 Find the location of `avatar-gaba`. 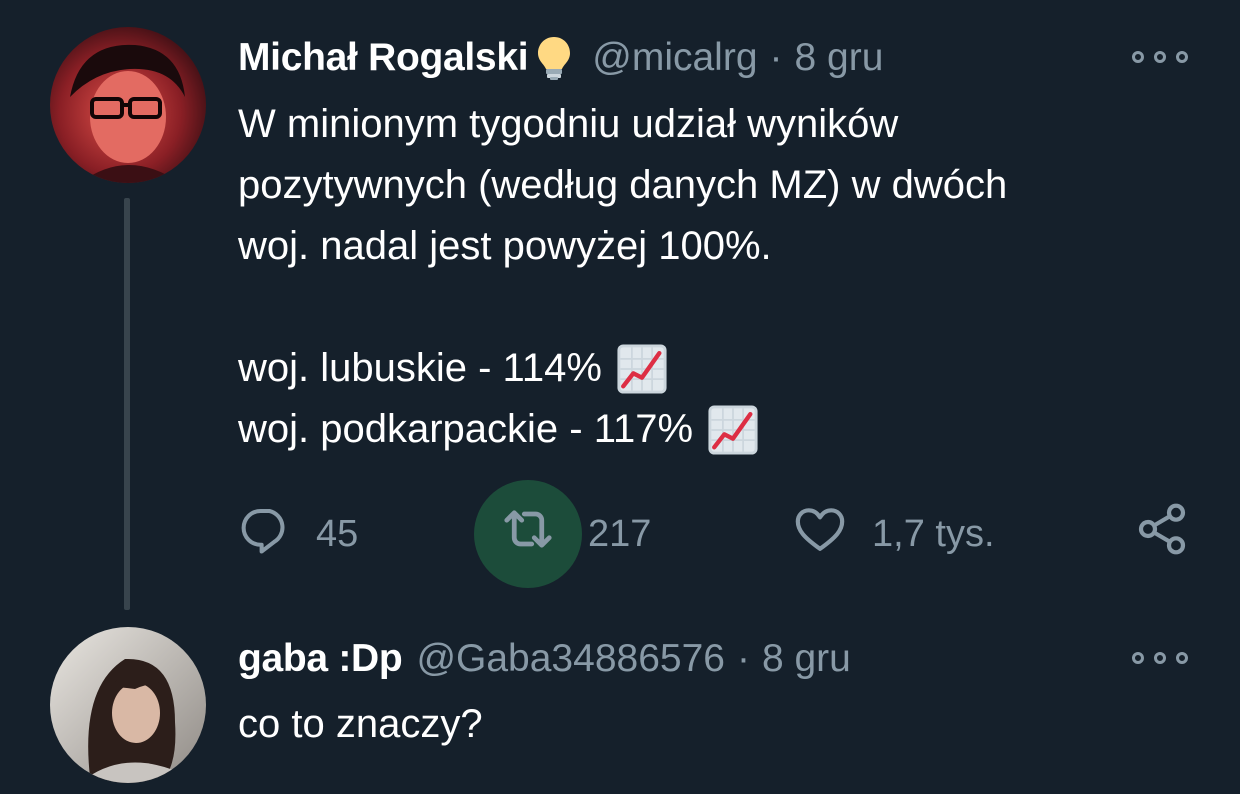

avatar-gaba is located at coordinates (128, 705).